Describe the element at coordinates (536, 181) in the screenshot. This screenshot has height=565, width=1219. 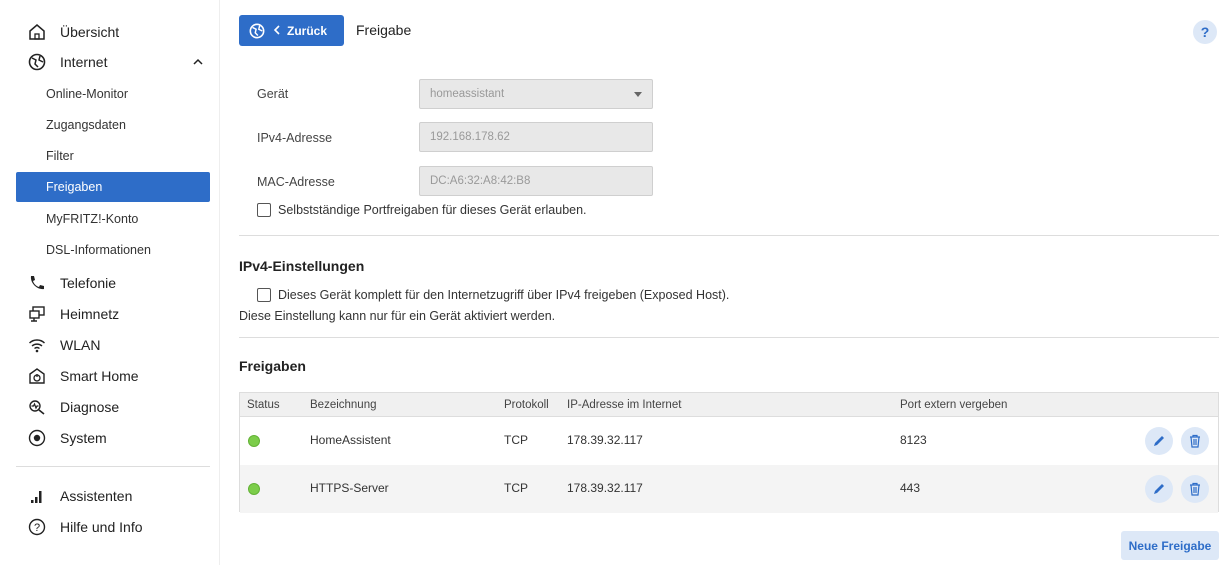
I see `mac-field: DC:A6:32:A8:42:B8` at that location.